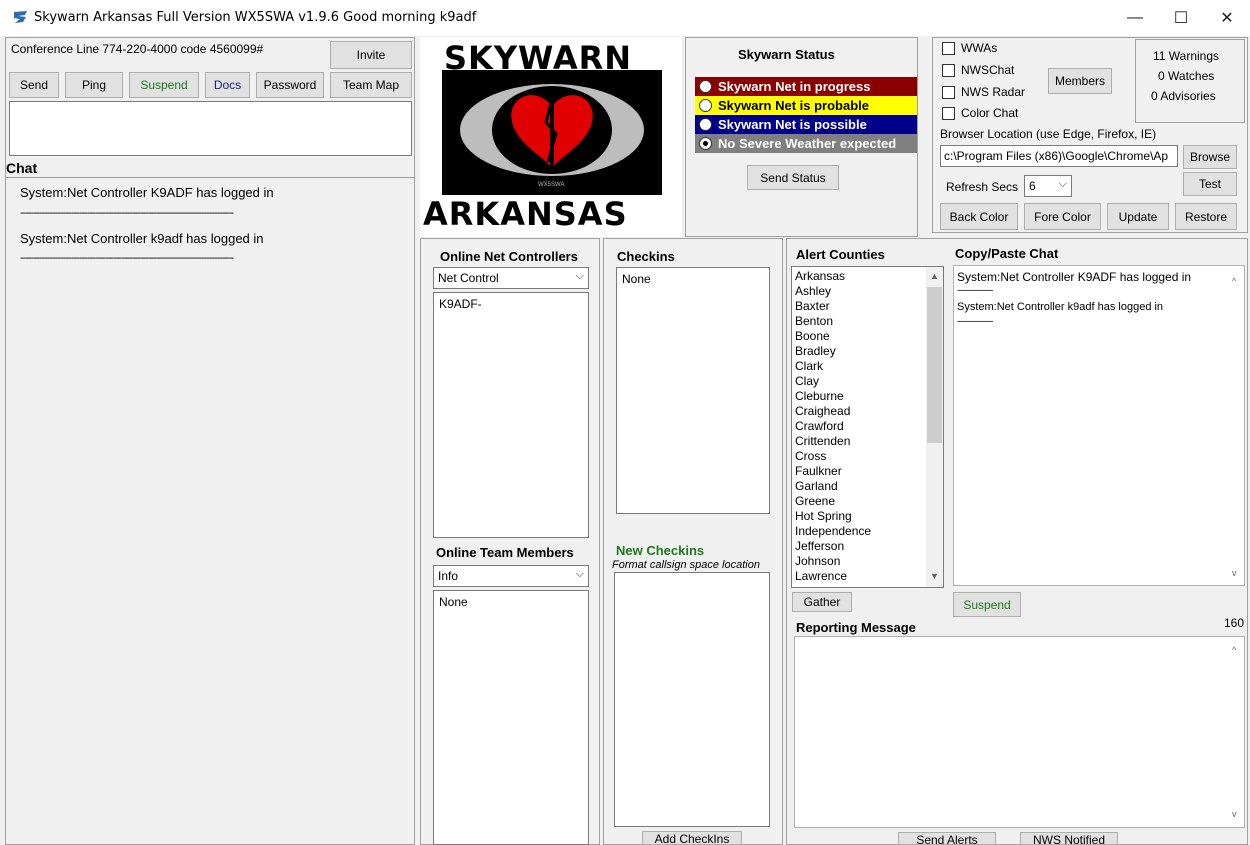 This screenshot has height=845, width=1250. I want to click on send-alerts-button: Send Alerts, so click(947, 838).